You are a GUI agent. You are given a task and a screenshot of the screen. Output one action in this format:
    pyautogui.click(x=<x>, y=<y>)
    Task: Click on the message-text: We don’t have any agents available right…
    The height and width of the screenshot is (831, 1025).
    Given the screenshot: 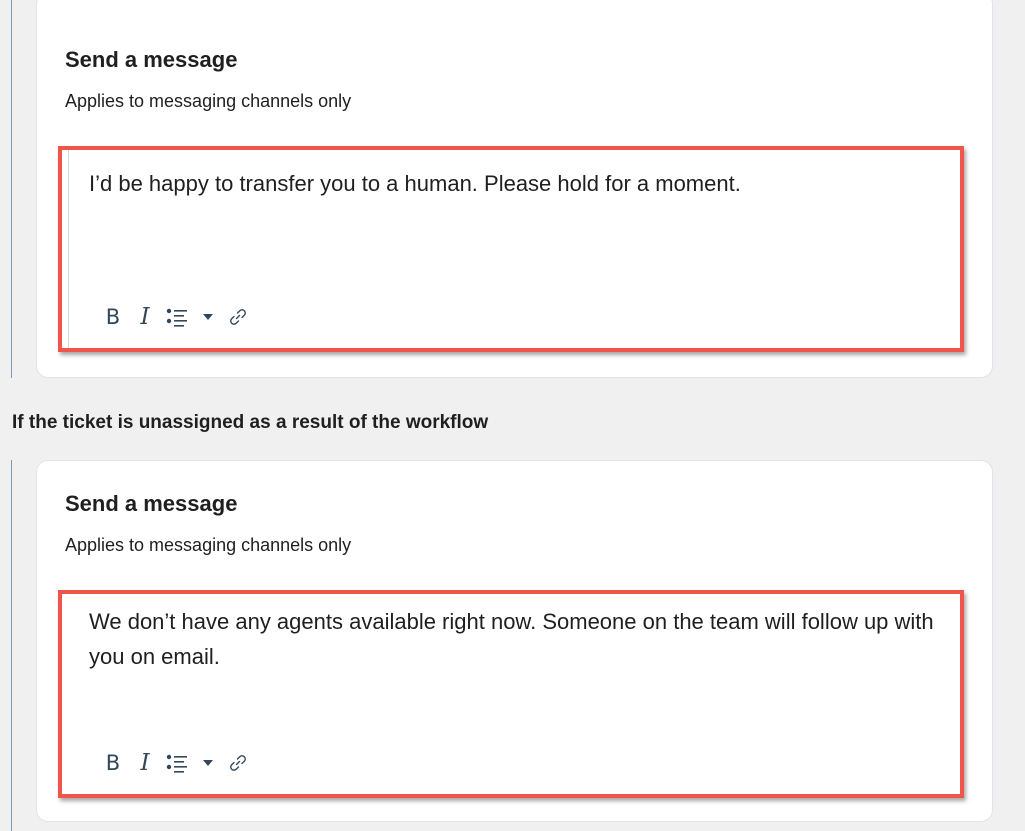 What is the action you would take?
    pyautogui.click(x=513, y=639)
    